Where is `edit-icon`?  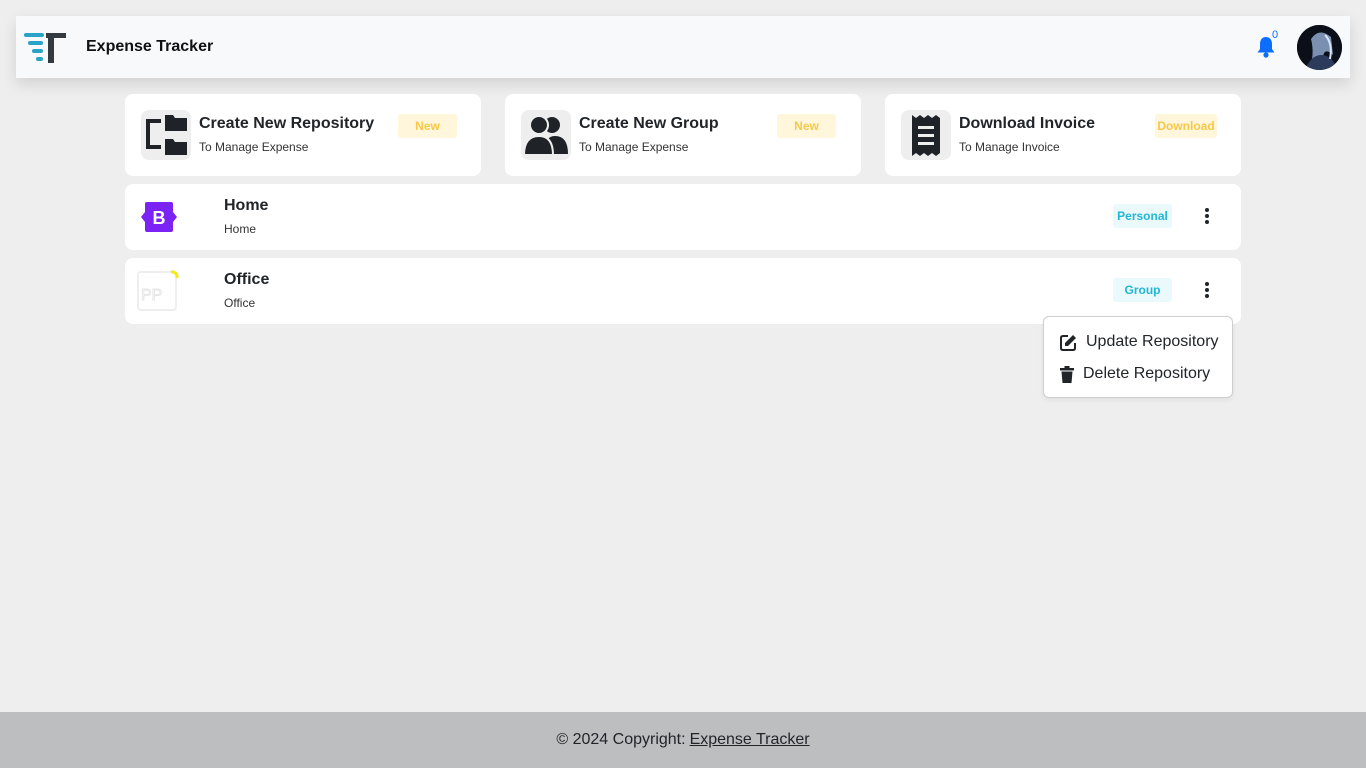
edit-icon is located at coordinates (1068, 342).